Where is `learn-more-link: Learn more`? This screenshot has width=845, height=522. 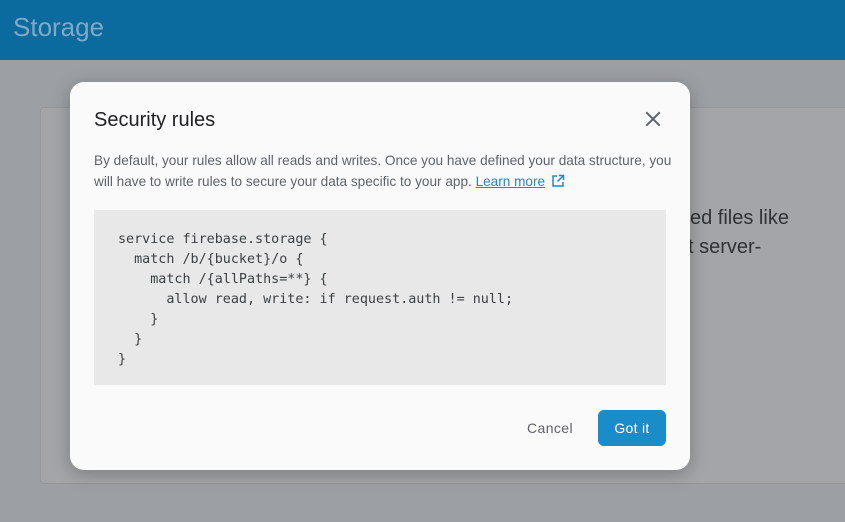 learn-more-link: Learn more is located at coordinates (511, 181).